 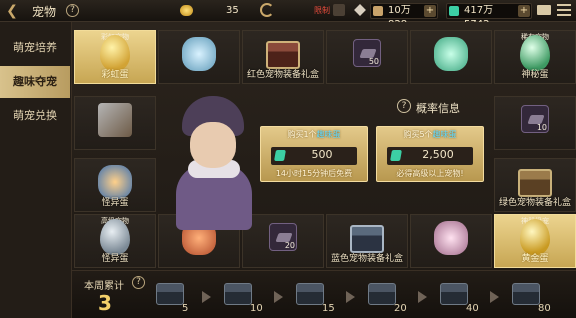 I want to click on prize-slot-stone-50: 50, so click(x=367, y=57).